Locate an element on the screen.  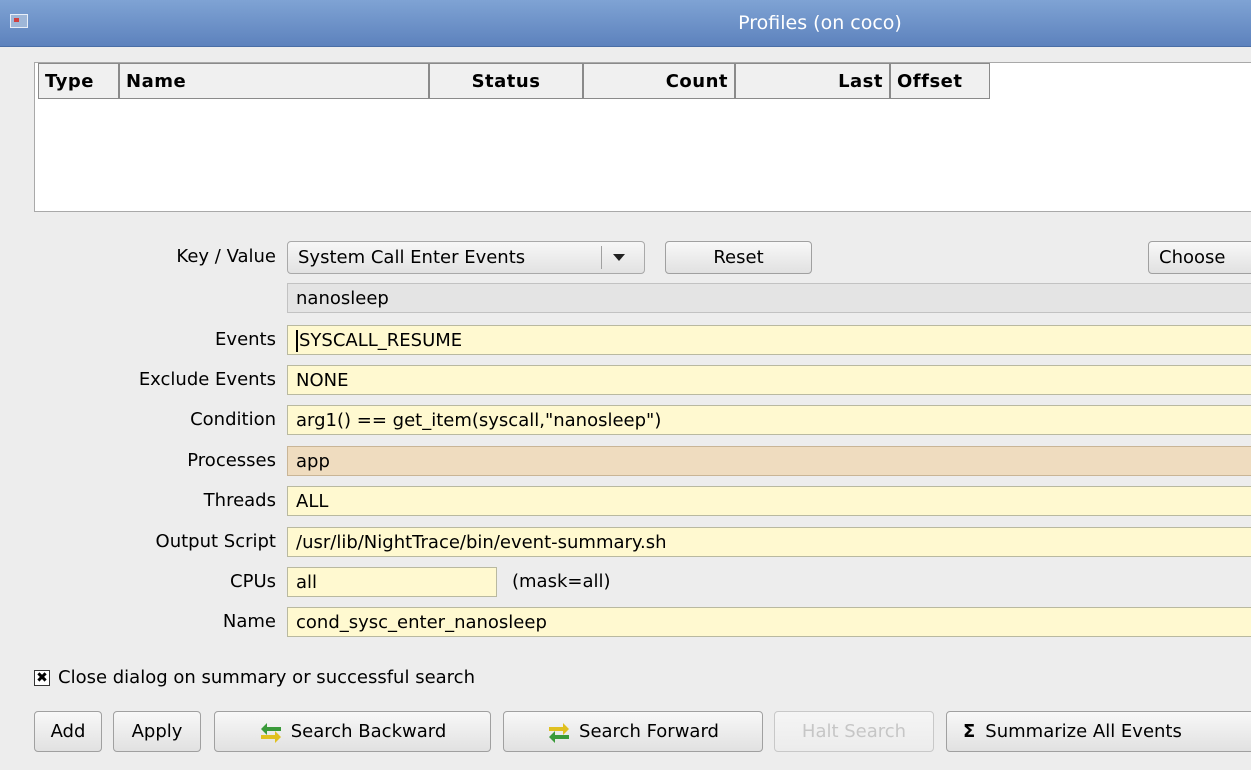
key-value-selected: System Call Enter Events is located at coordinates (412, 257).